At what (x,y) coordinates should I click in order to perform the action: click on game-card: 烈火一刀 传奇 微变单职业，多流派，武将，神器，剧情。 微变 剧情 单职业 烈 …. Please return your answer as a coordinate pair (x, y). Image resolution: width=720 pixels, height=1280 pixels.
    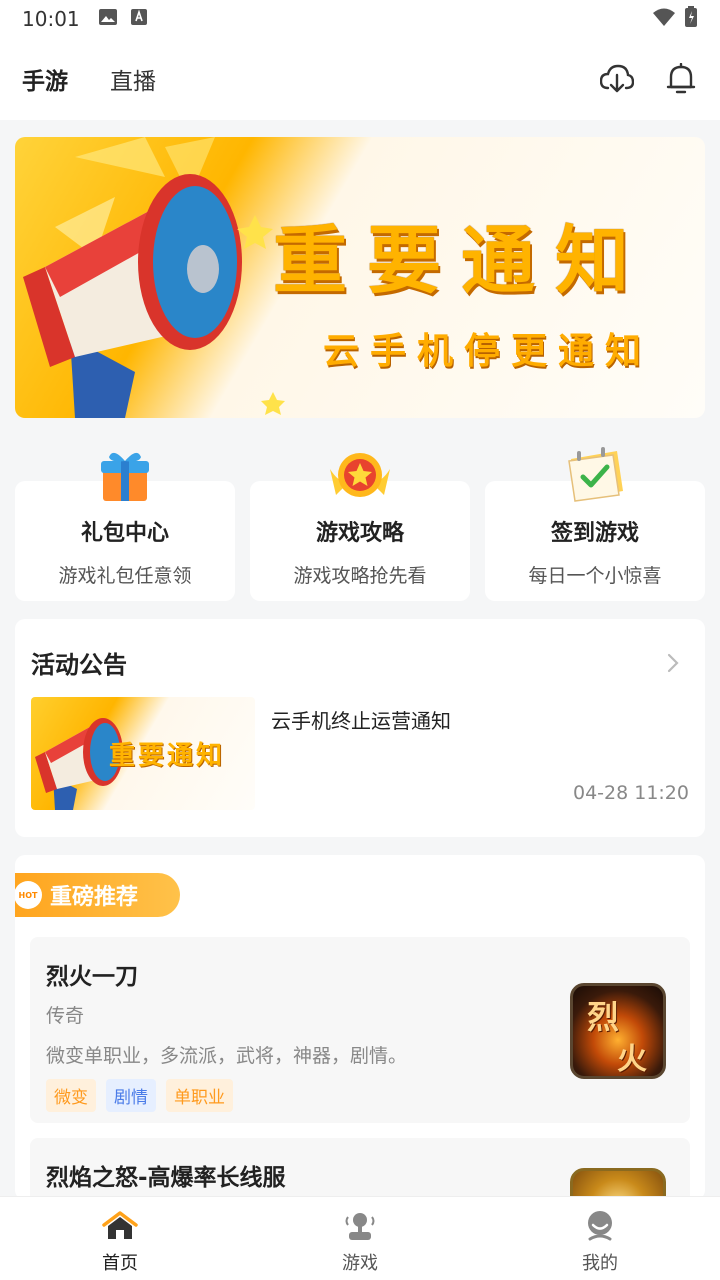
    Looking at the image, I should click on (360, 1030).